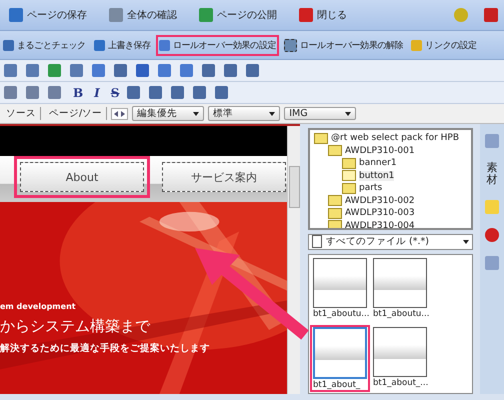 The image size is (504, 400). Describe the element at coordinates (293, 260) in the screenshot. I see `scrollbar` at that location.